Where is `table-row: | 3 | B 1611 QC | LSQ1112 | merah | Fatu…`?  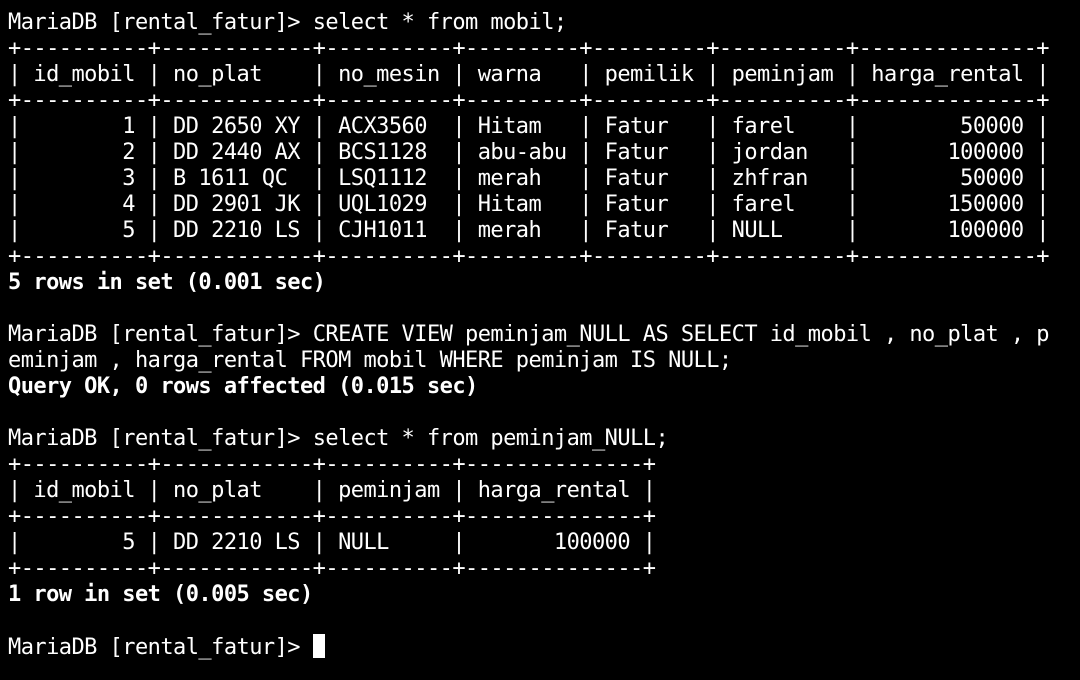
table-row: | 3 | B 1611 QC | LSQ1112 | merah | Fatu… is located at coordinates (529, 178).